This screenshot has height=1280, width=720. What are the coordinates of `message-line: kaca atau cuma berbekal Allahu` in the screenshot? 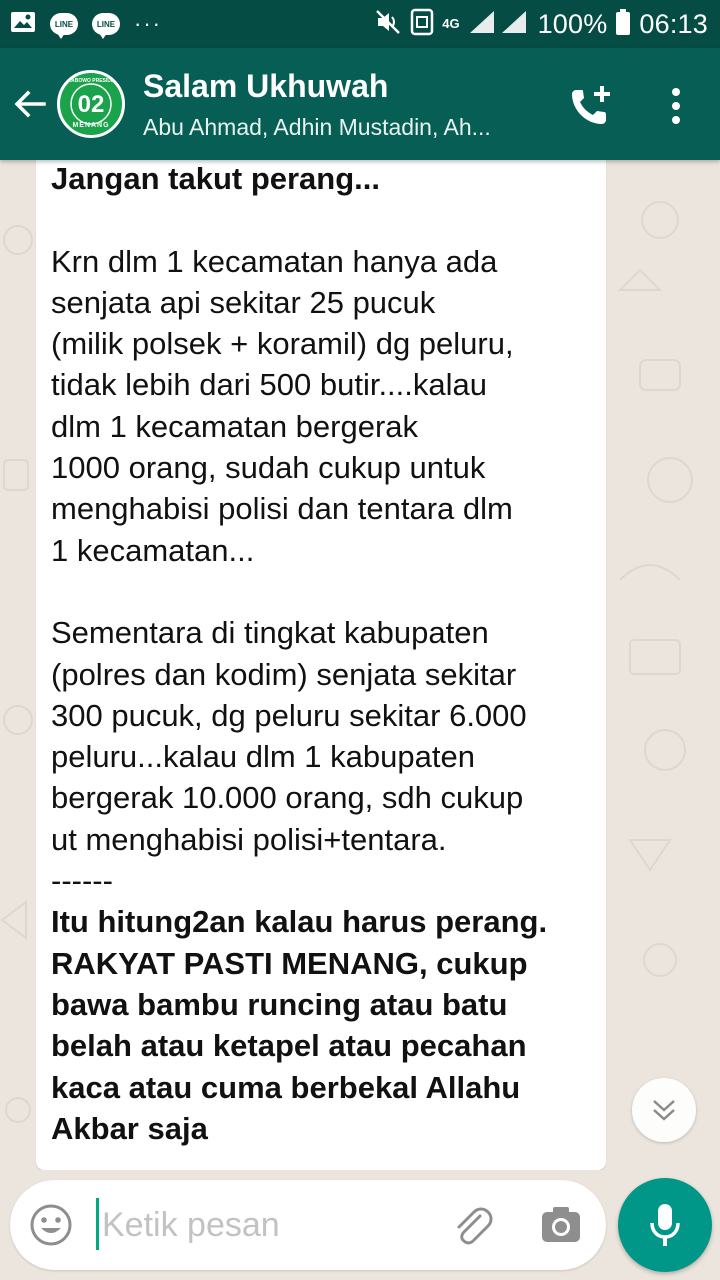 It's located at (286, 1087).